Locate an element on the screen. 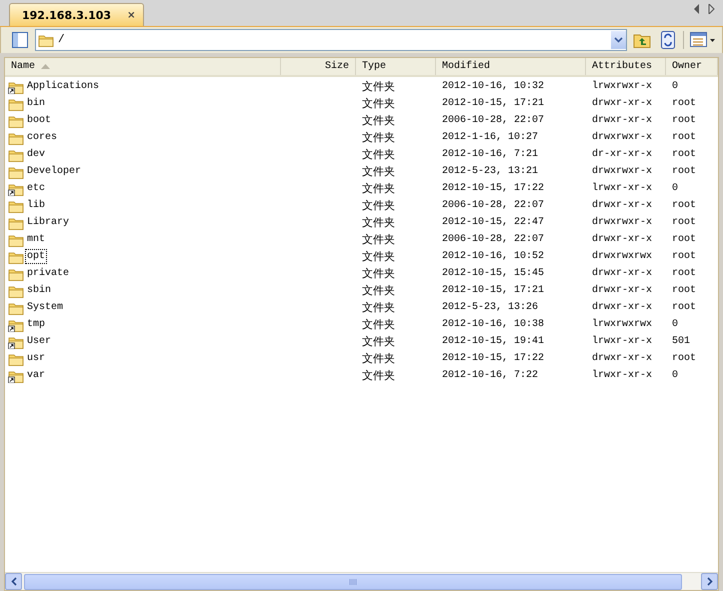 The width and height of the screenshot is (723, 591). attributes-cell-text: lrwxrwxrwx is located at coordinates (622, 324).